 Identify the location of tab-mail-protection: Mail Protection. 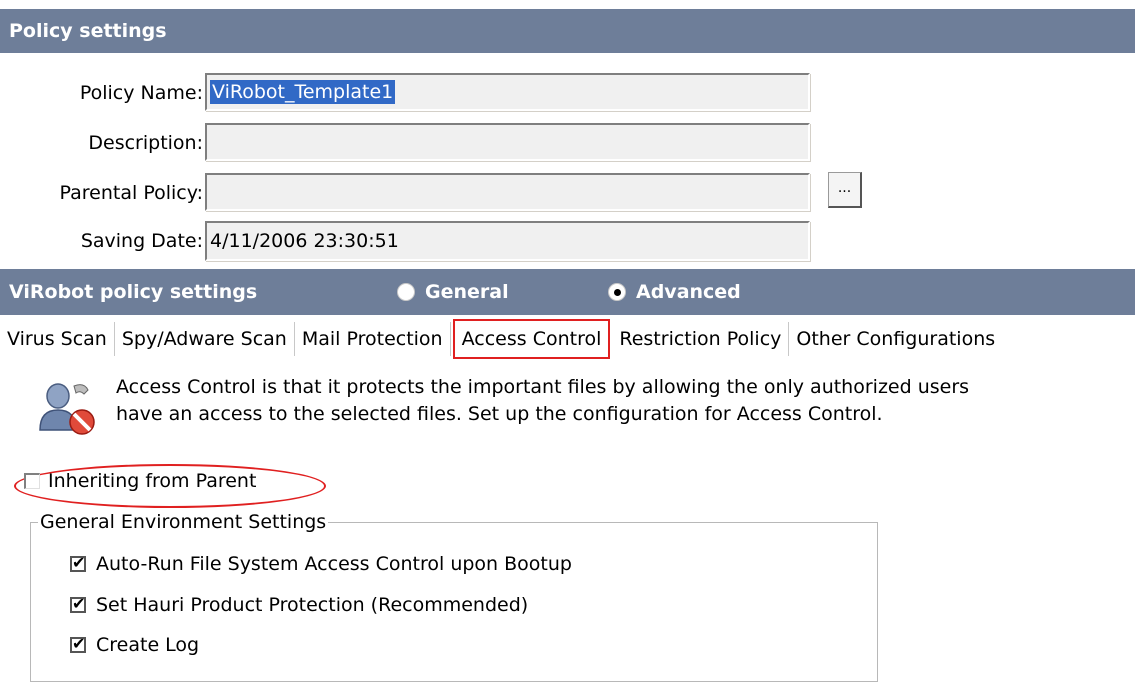
(373, 339).